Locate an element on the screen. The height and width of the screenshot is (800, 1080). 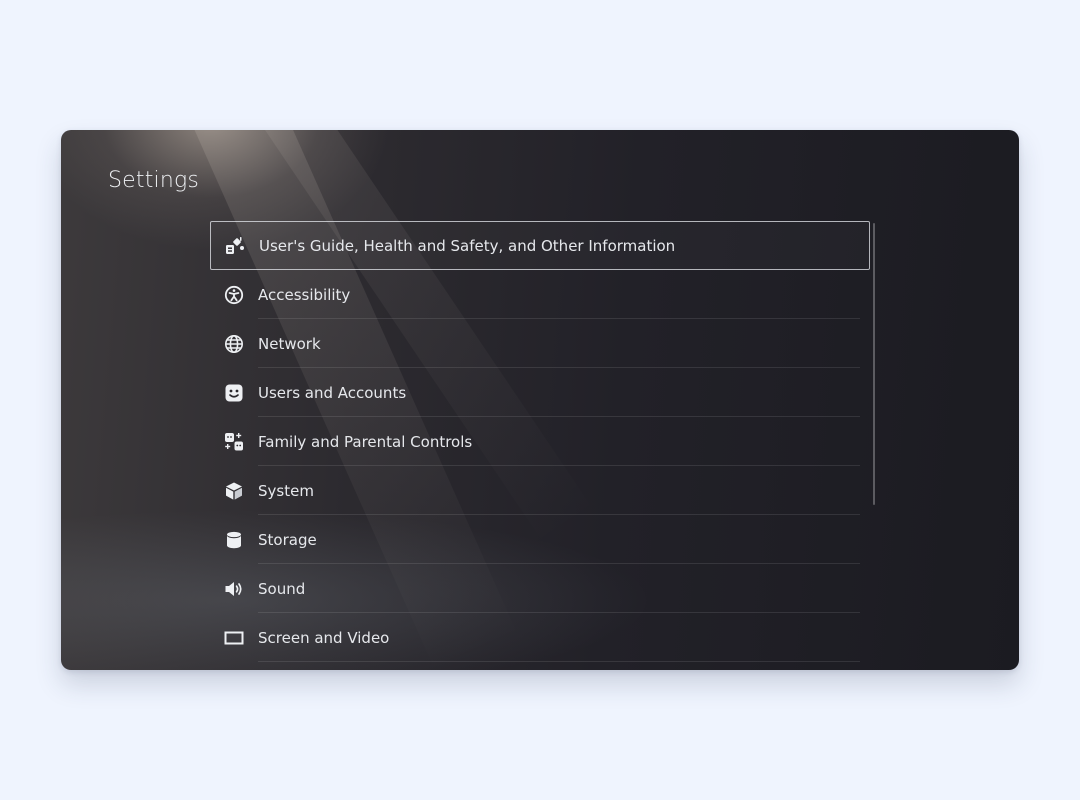
menu-item-family-and-parental-controls: Family and Parental Controls is located at coordinates (540, 441).